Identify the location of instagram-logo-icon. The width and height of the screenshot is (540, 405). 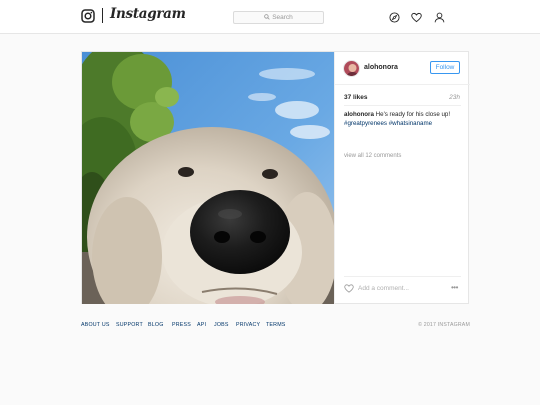
(88, 16).